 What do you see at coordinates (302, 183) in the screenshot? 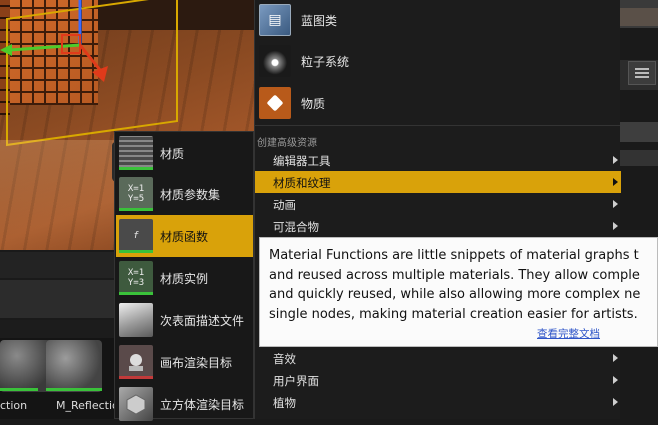
I see `menu-item-label: 材质和纹理` at bounding box center [302, 183].